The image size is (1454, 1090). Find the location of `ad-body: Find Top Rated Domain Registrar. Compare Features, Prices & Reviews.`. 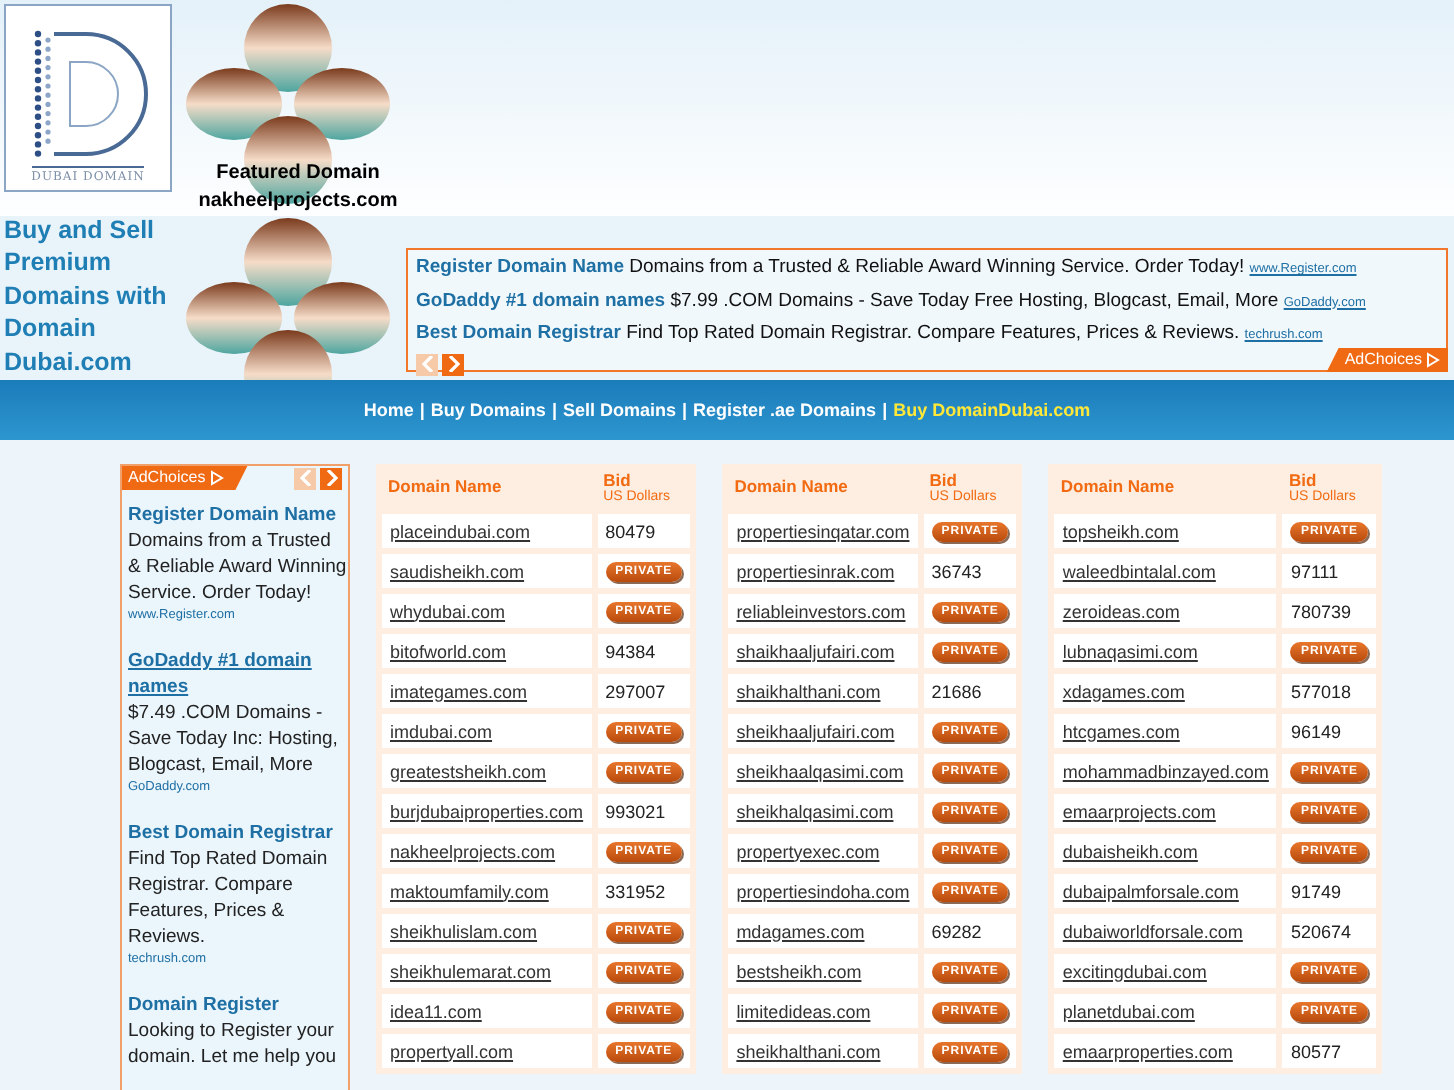

ad-body: Find Top Rated Domain Registrar. Compare Features, Prices & Reviews. is located at coordinates (229, 898).